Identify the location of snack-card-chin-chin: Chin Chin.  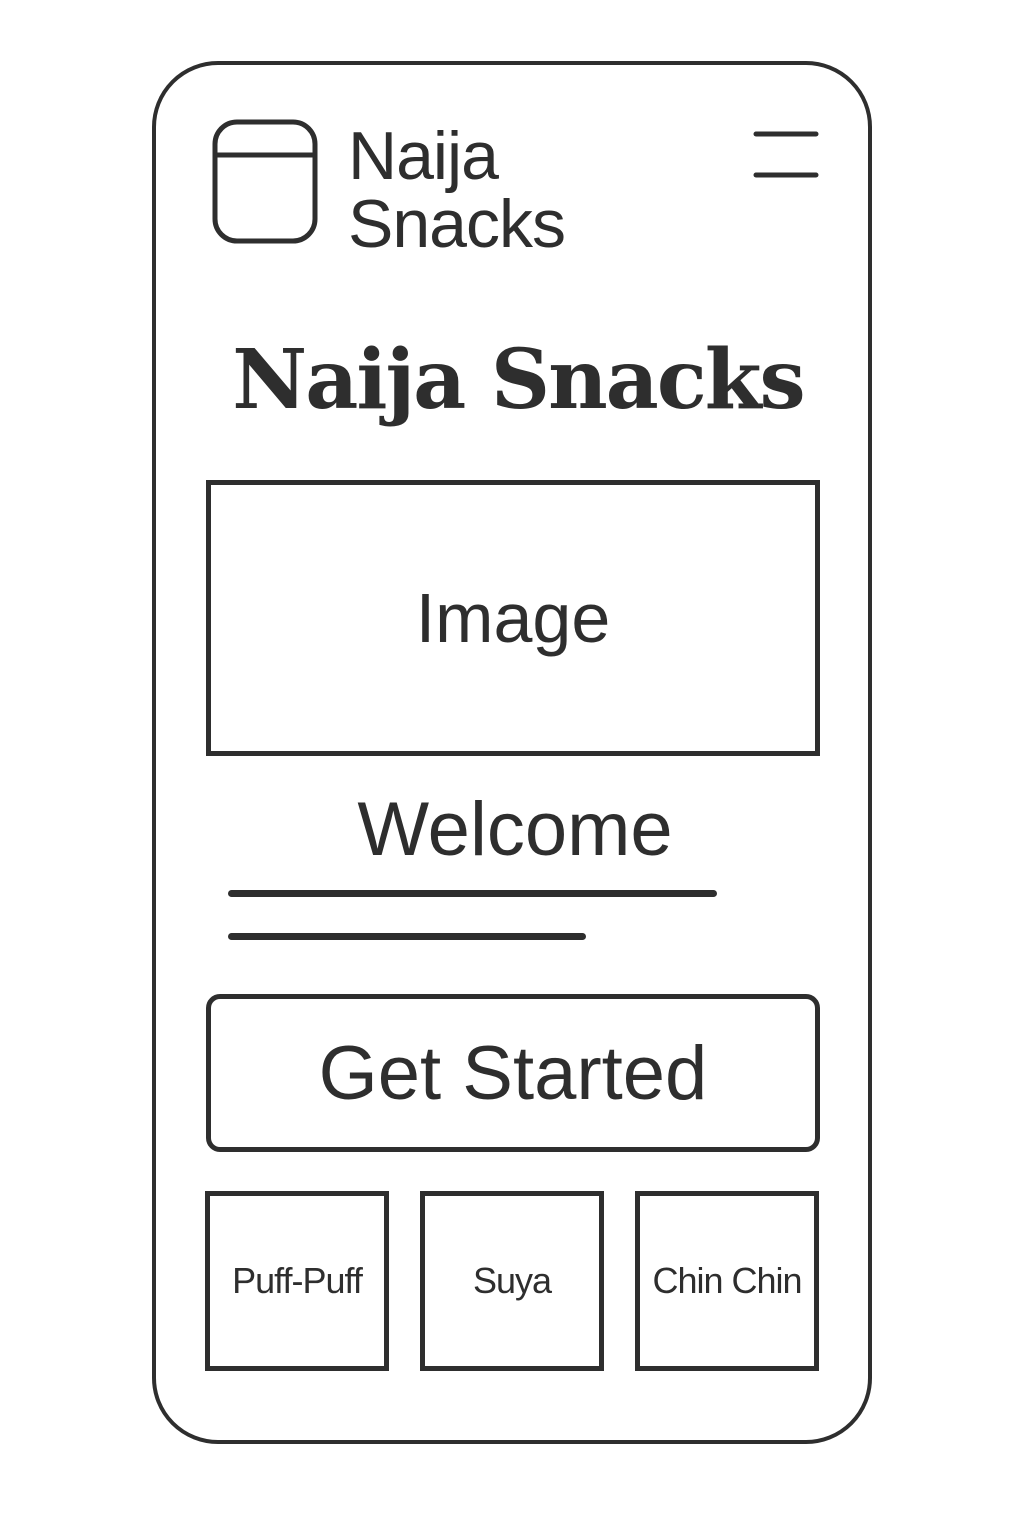
(727, 1281).